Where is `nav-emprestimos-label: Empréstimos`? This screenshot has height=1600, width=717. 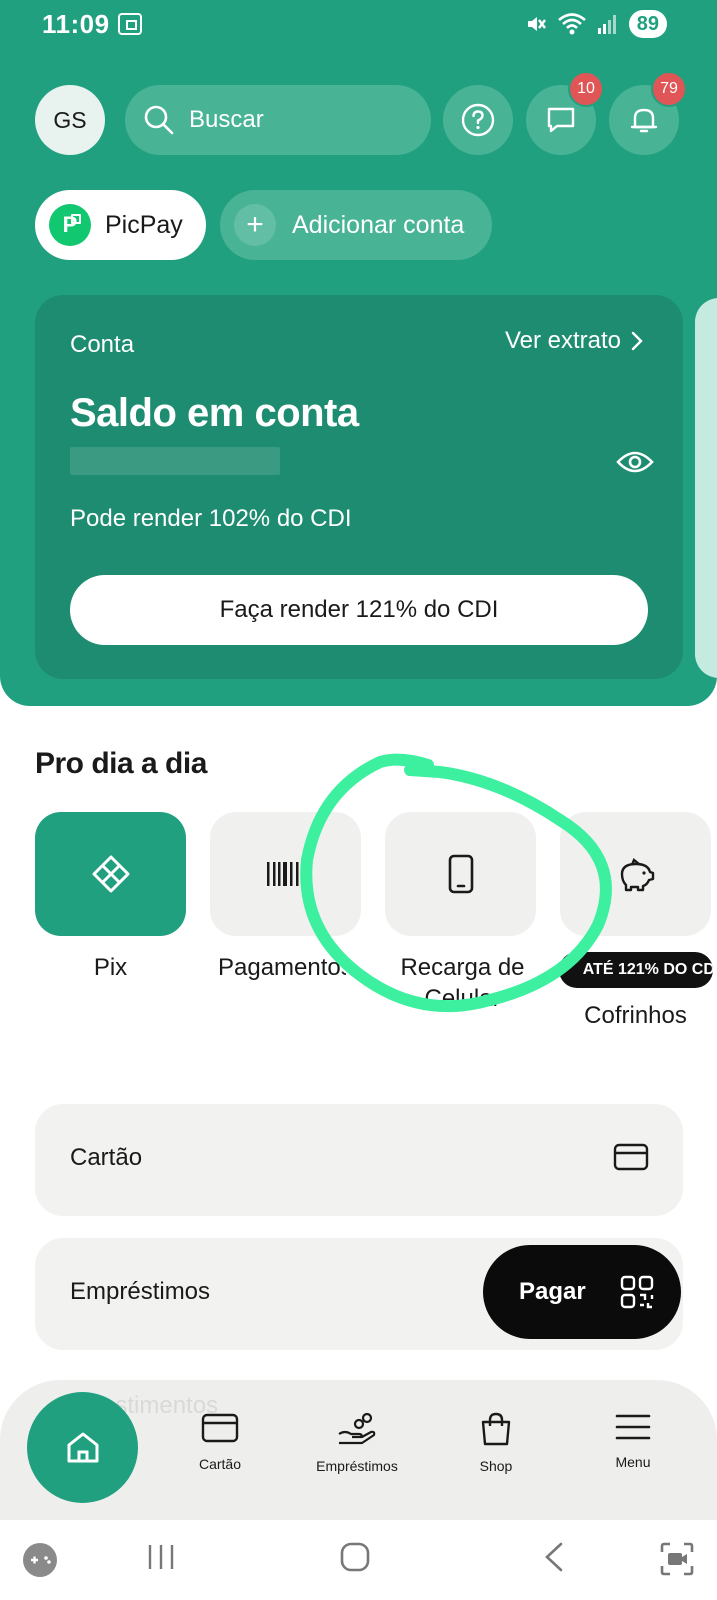
nav-emprestimos-label: Empréstimos is located at coordinates (357, 1466).